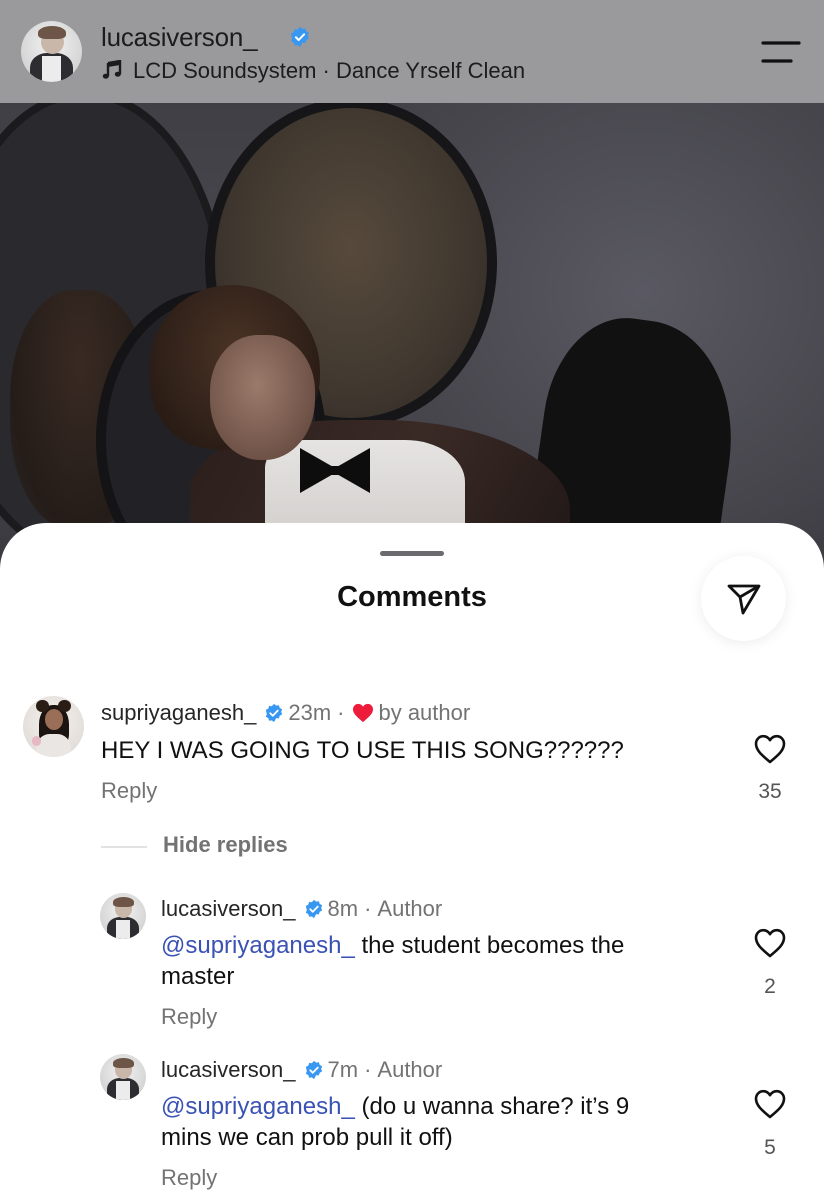  I want to click on reply-text-line: master, so click(198, 976).